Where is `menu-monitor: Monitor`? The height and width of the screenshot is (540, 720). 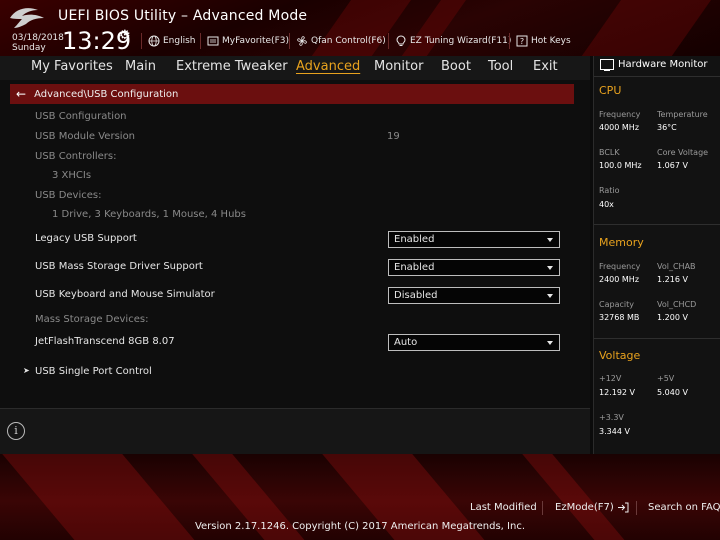 menu-monitor: Monitor is located at coordinates (398, 66).